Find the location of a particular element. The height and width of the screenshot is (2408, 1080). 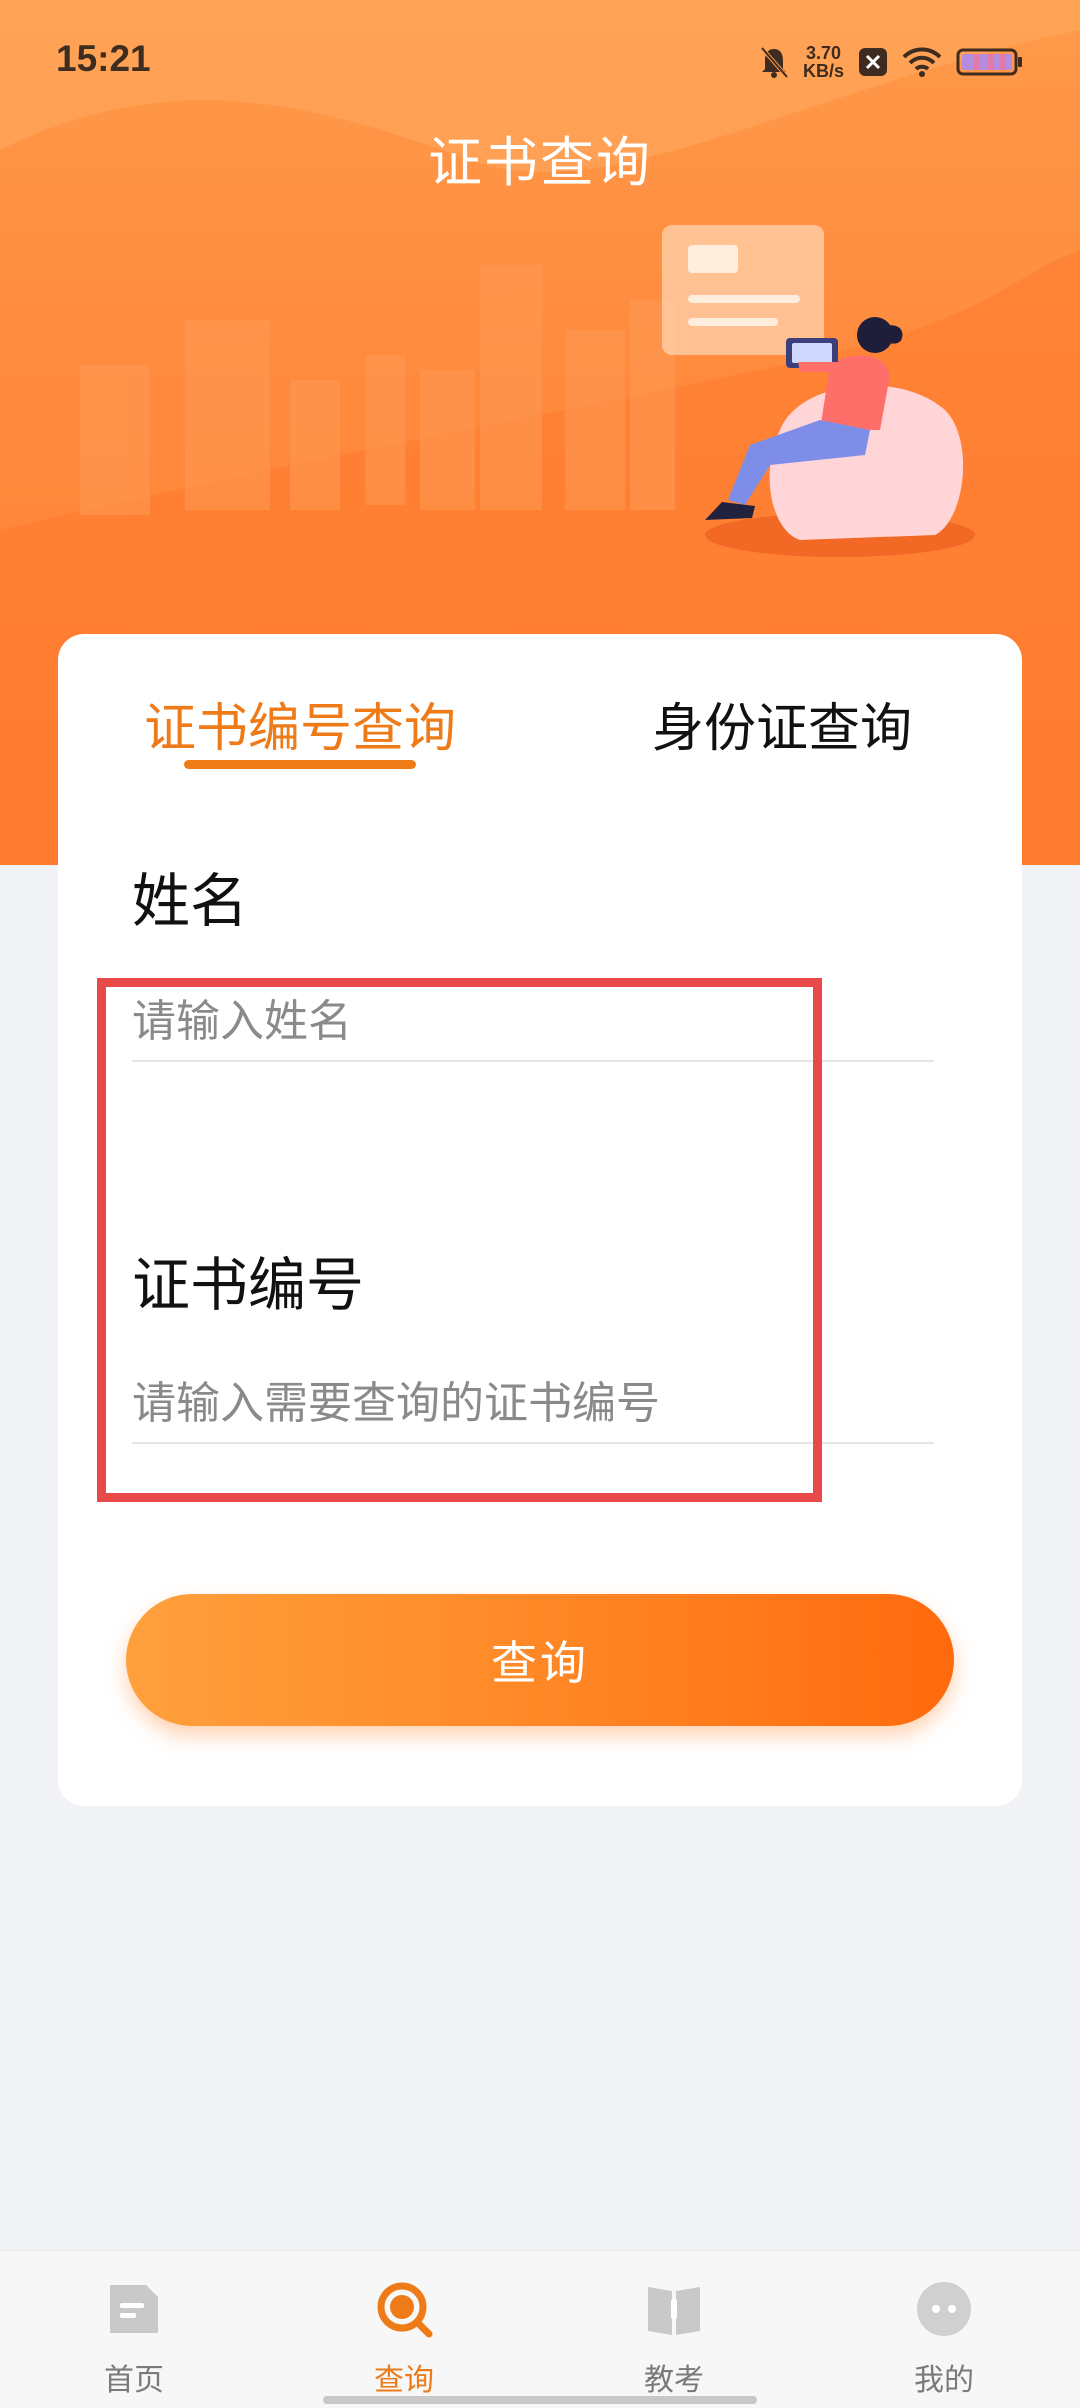

nav-item-teach-exam: 教考 is located at coordinates (674, 2329).